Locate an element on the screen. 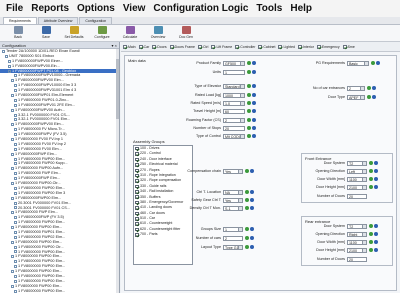  back-button: Back is located at coordinates (18, 32).